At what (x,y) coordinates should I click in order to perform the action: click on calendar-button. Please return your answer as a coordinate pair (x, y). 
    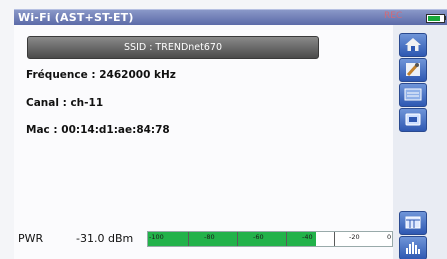
    Looking at the image, I should click on (413, 223).